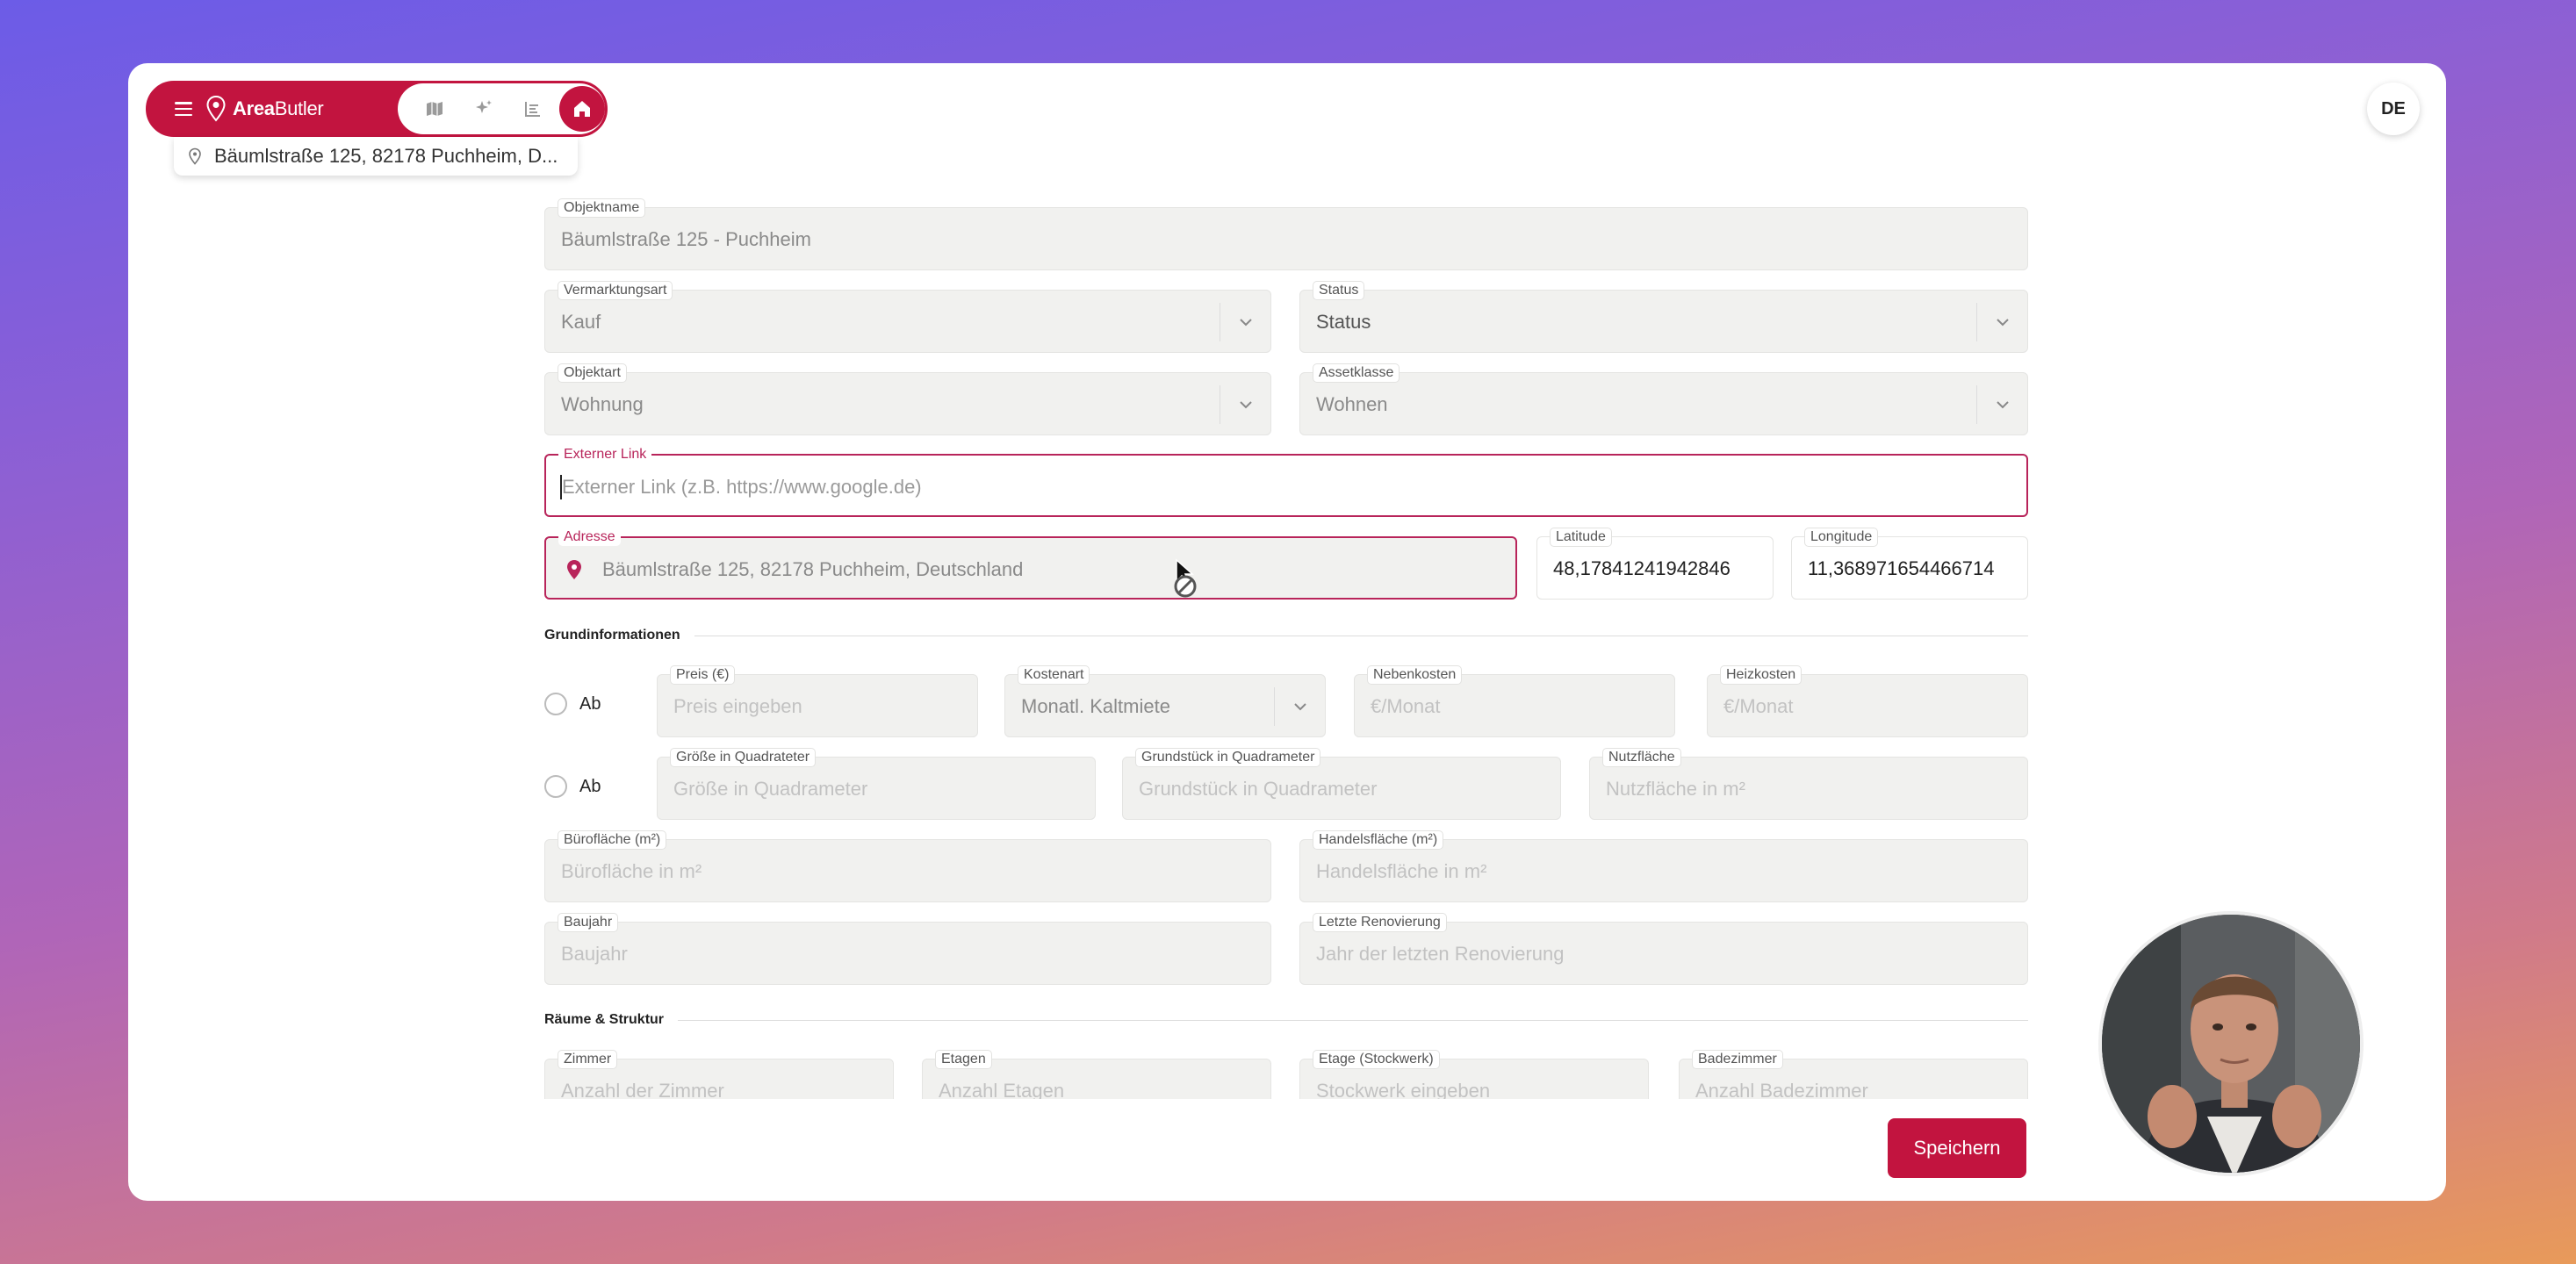  What do you see at coordinates (572, 787) in the screenshot?
I see `ab-size-checkbox: Ab` at bounding box center [572, 787].